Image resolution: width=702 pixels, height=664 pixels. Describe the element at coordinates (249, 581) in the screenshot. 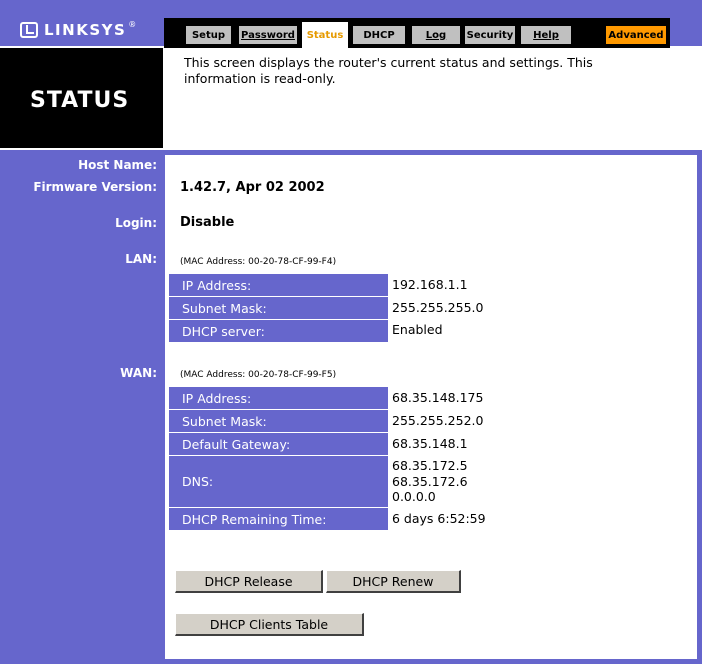

I see `dhcp-release-button: DHCP Release` at that location.